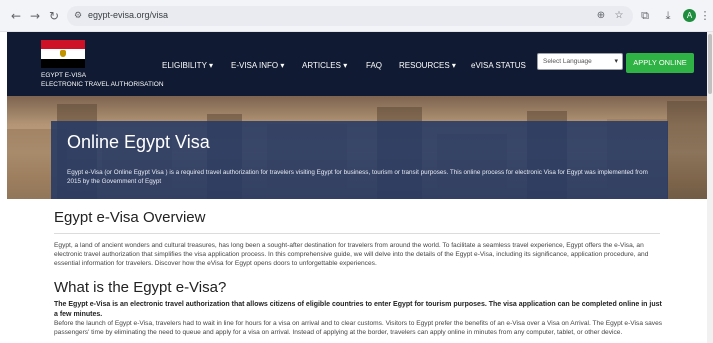 This screenshot has height=343, width=713. Describe the element at coordinates (601, 16) in the screenshot. I see `zoom-icon: ⊕` at that location.